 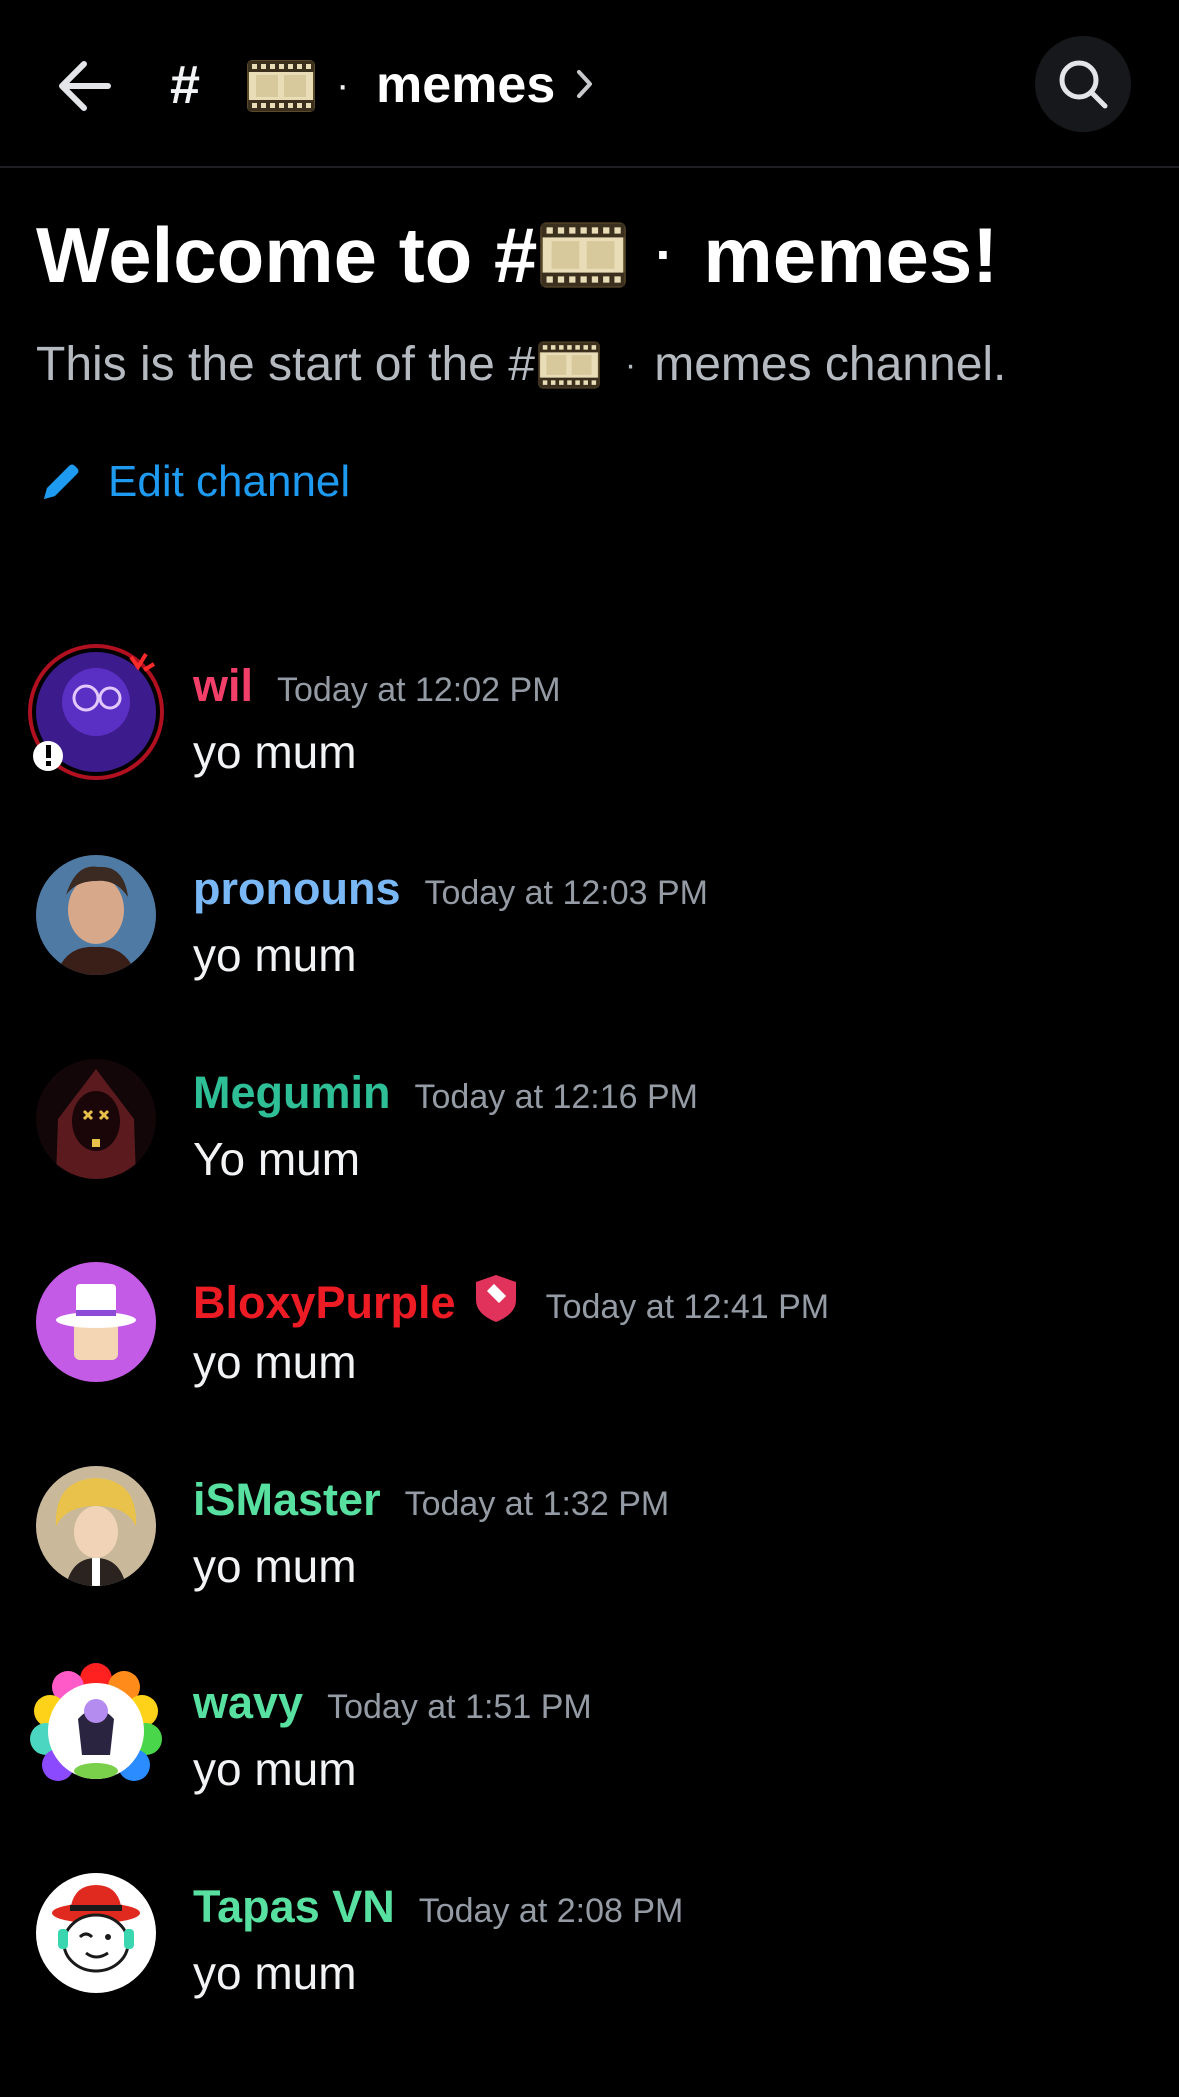 I want to click on search-icon, so click(x=1083, y=84).